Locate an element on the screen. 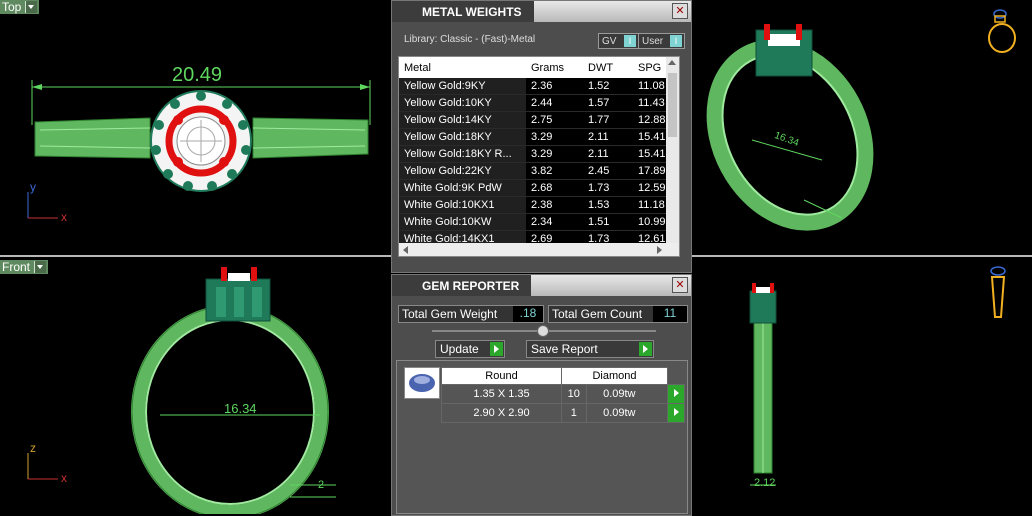 The image size is (1032, 516). dwt-value: 1.53 is located at coordinates (608, 205).